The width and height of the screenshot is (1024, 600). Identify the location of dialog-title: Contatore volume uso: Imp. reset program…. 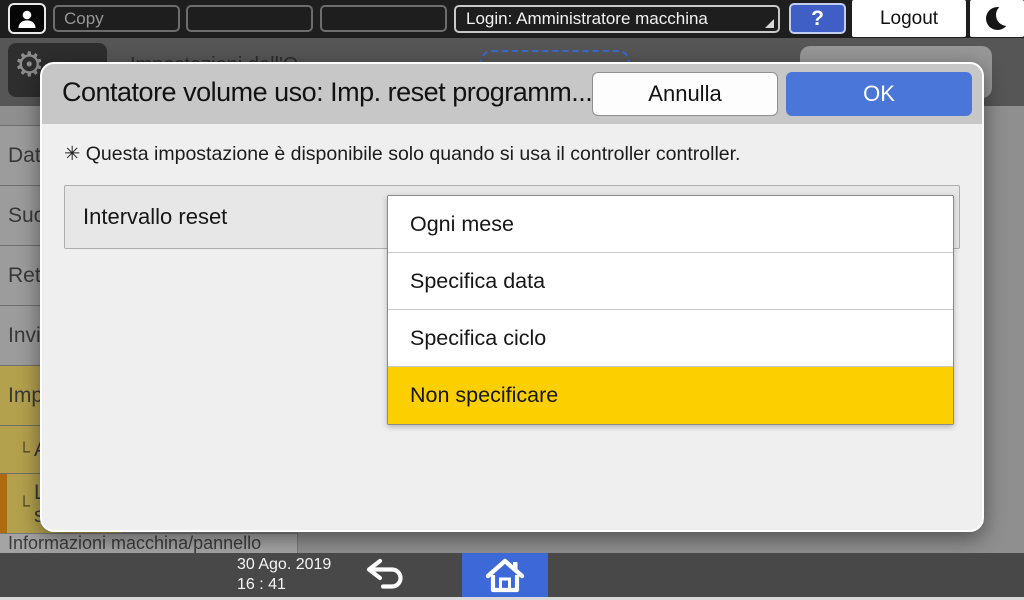
(327, 92).